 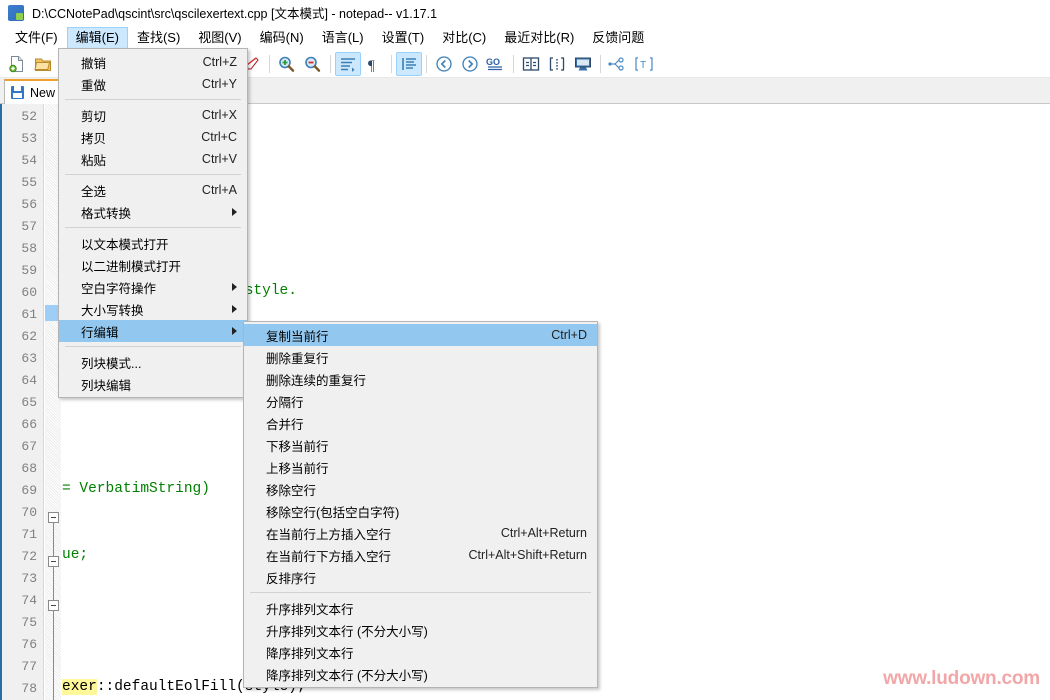 I want to click on menu-item-accel: Ctrl+X, so click(x=219, y=115).